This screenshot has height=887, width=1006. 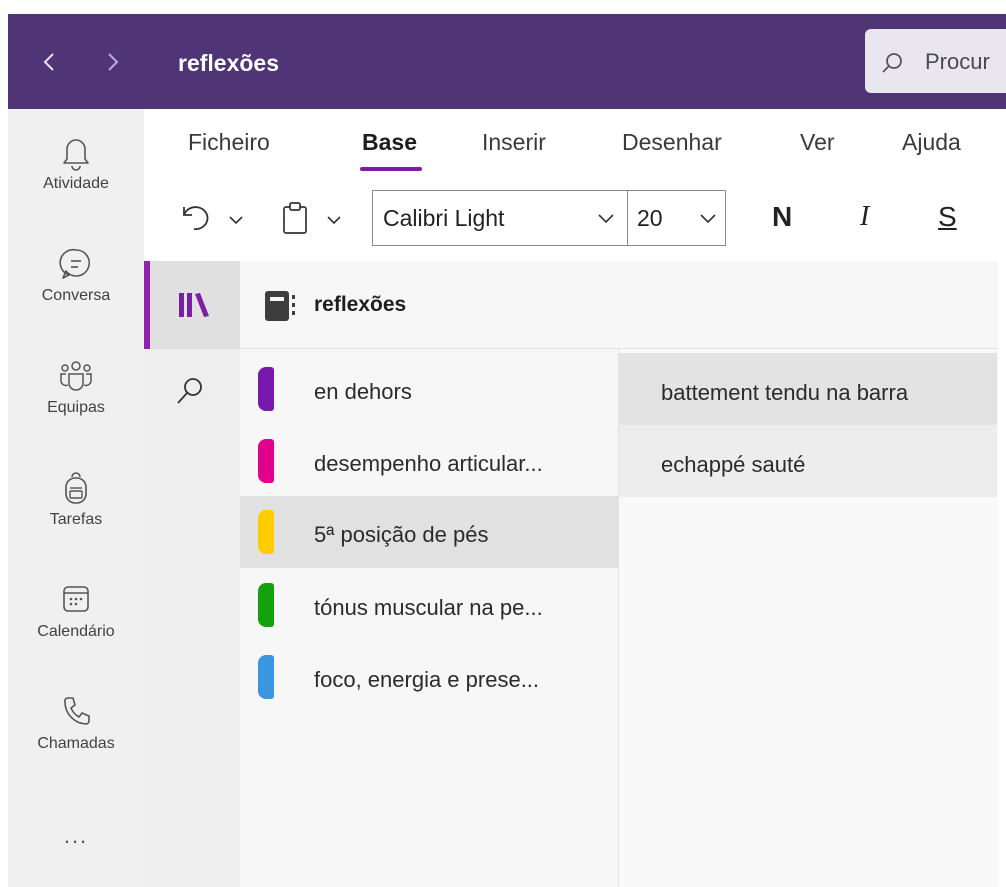 What do you see at coordinates (443, 218) in the screenshot?
I see `font-name-select: Calibri Light` at bounding box center [443, 218].